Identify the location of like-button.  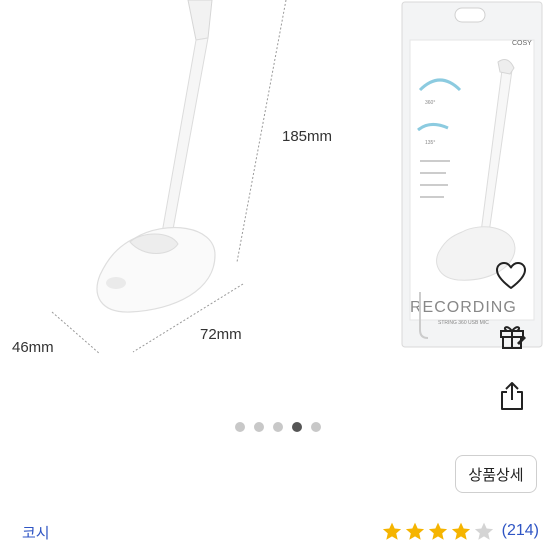
(511, 276).